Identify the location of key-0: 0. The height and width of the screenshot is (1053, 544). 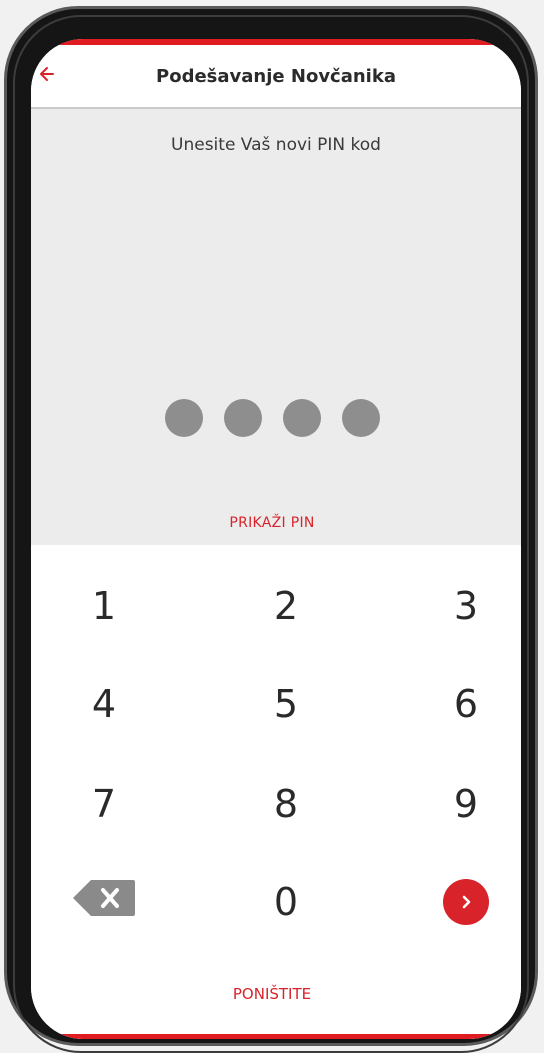
(286, 902).